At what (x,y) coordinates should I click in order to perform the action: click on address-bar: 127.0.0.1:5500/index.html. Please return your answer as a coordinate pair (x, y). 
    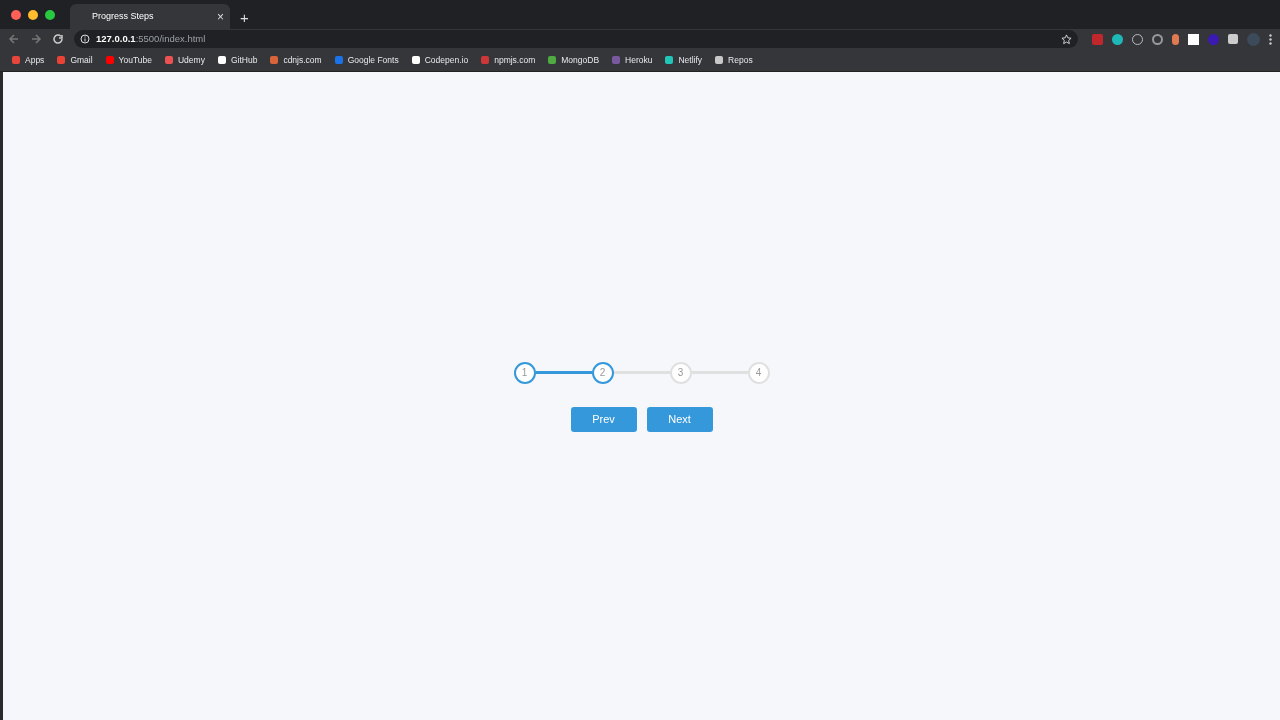
    Looking at the image, I should click on (576, 39).